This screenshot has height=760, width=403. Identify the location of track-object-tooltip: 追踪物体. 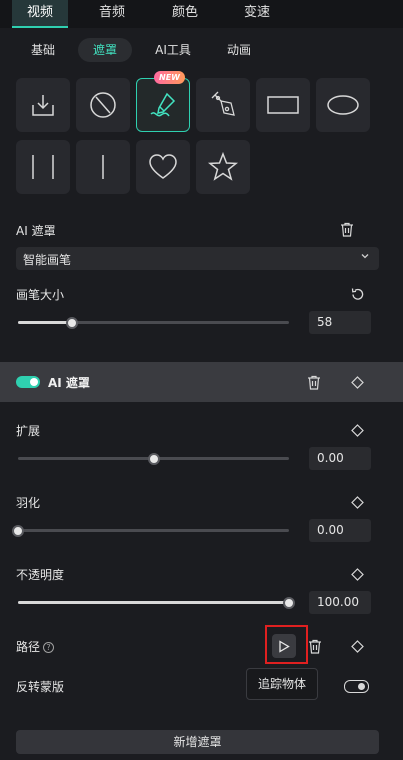
(282, 684).